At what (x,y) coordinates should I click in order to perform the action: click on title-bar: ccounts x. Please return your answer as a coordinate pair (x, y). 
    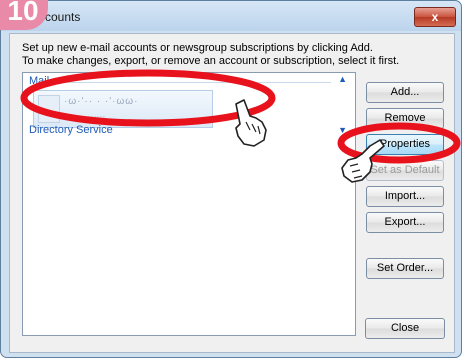
    Looking at the image, I should click on (231, 16).